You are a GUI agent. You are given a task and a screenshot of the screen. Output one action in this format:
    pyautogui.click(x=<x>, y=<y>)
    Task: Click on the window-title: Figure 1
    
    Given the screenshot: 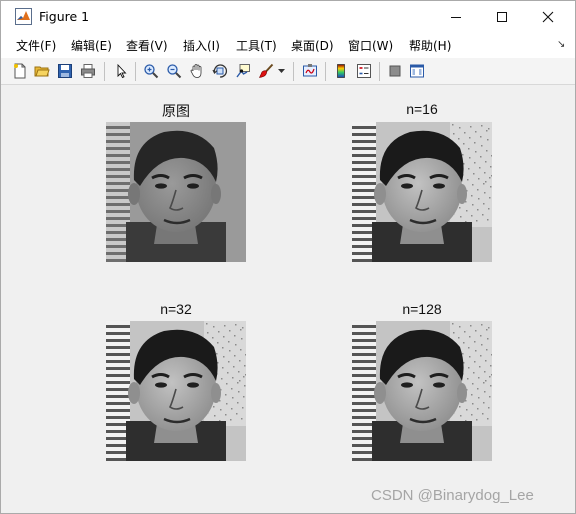 What is the action you would take?
    pyautogui.click(x=64, y=16)
    